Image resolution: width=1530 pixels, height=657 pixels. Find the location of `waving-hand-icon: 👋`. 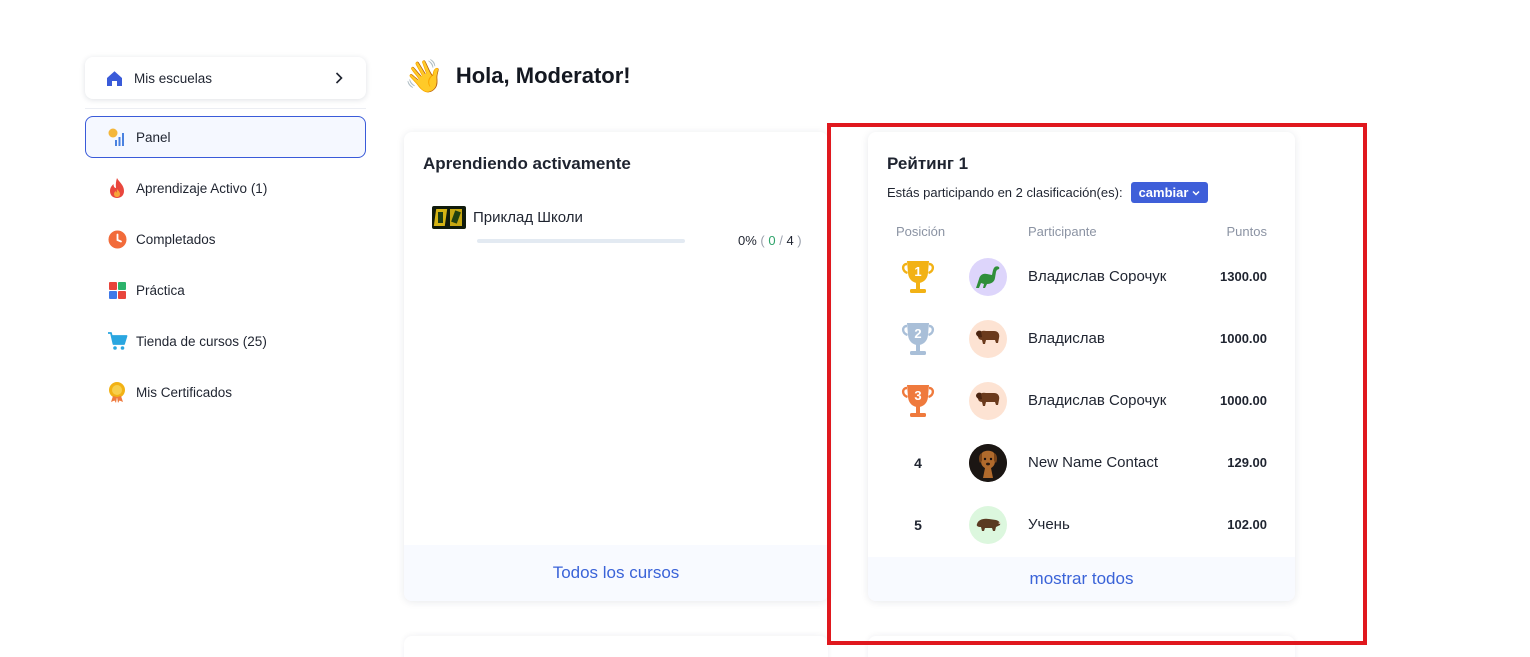

waving-hand-icon: 👋 is located at coordinates (424, 76).